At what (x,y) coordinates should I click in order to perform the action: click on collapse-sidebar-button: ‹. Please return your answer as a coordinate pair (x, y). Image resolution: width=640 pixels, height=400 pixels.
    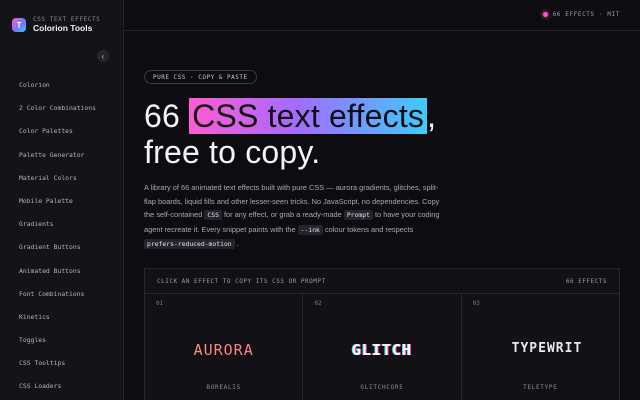
    Looking at the image, I should click on (103, 56).